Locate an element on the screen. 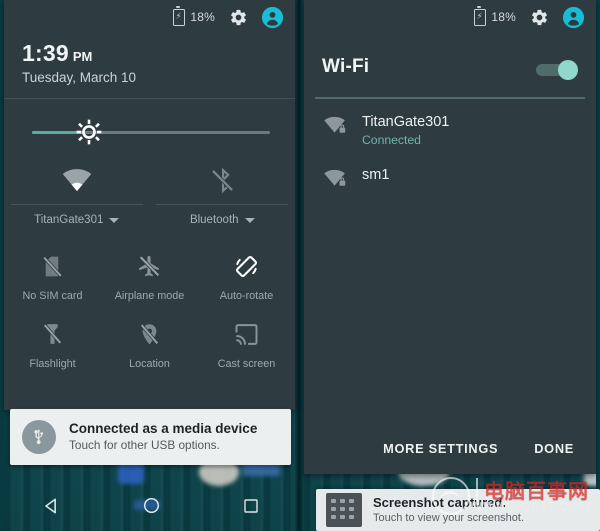  screenshot-thumbnail-icon is located at coordinates (344, 510).